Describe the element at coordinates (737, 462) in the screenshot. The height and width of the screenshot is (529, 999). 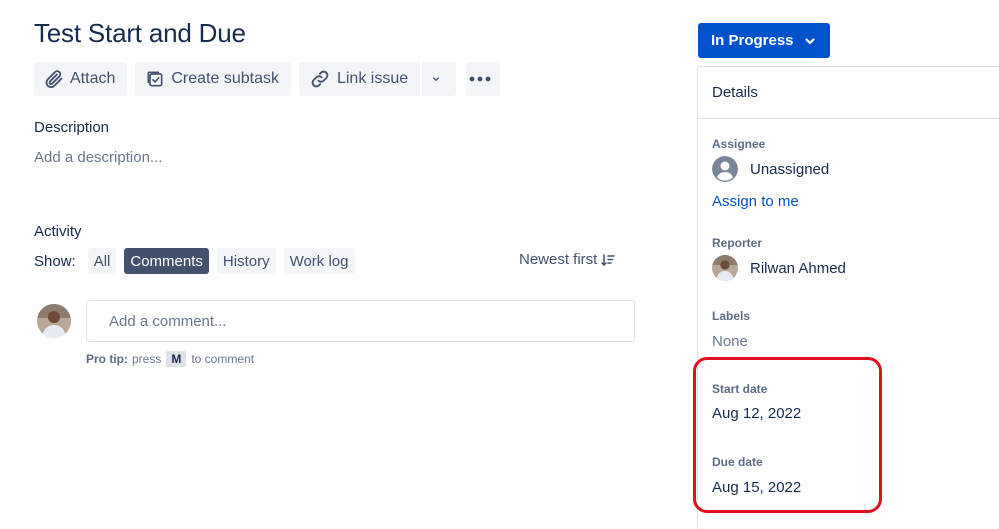
I see `due-date-label: Due date` at that location.